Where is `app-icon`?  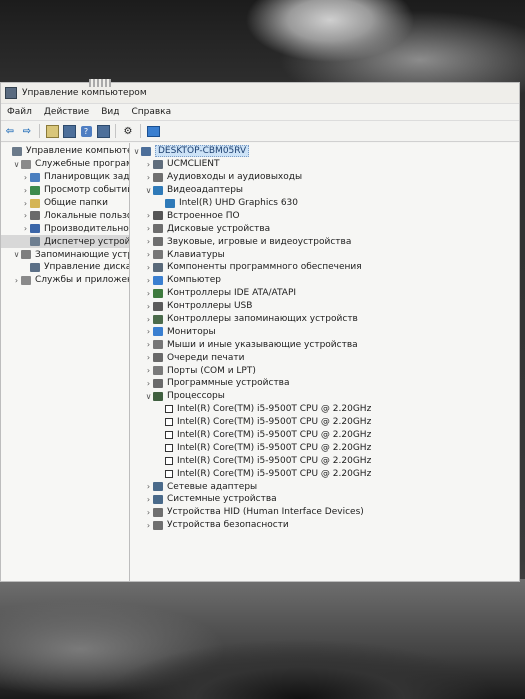 app-icon is located at coordinates (11, 93).